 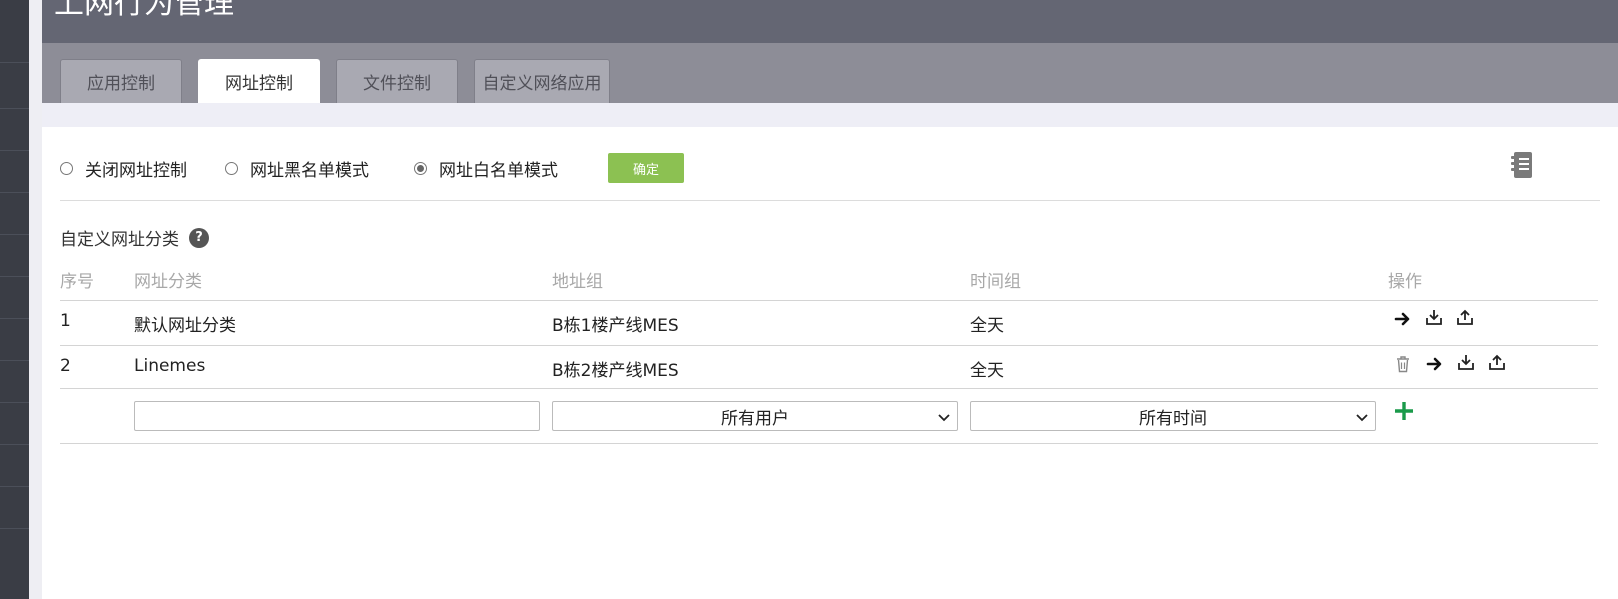 I want to click on tab-bar: 应用控制 网址控制 文件控制 自定义网络应用, so click(x=830, y=73).